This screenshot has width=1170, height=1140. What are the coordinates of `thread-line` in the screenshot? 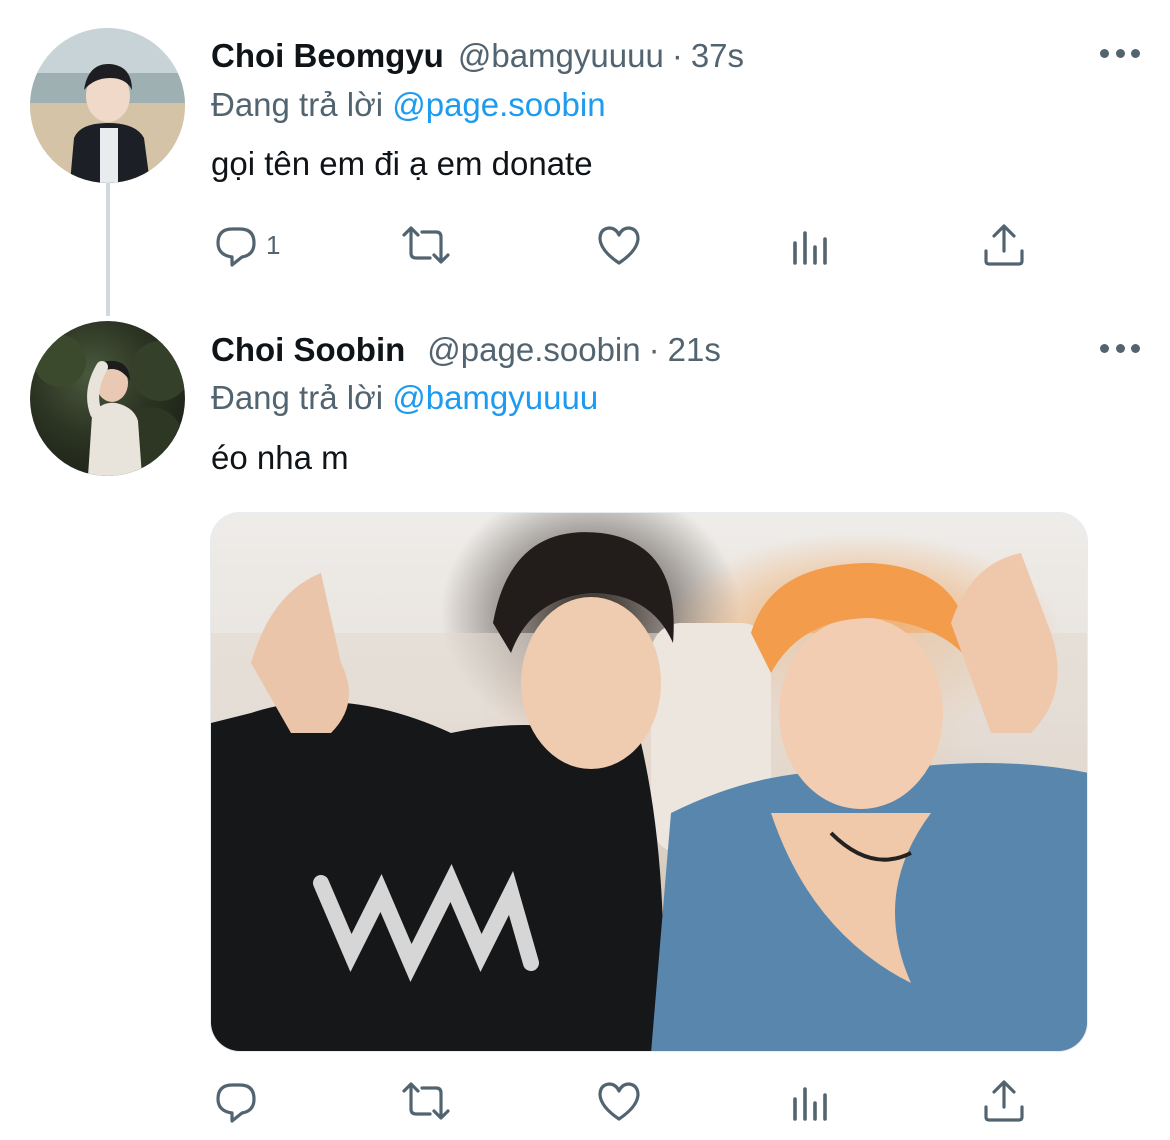 It's located at (108, 249).